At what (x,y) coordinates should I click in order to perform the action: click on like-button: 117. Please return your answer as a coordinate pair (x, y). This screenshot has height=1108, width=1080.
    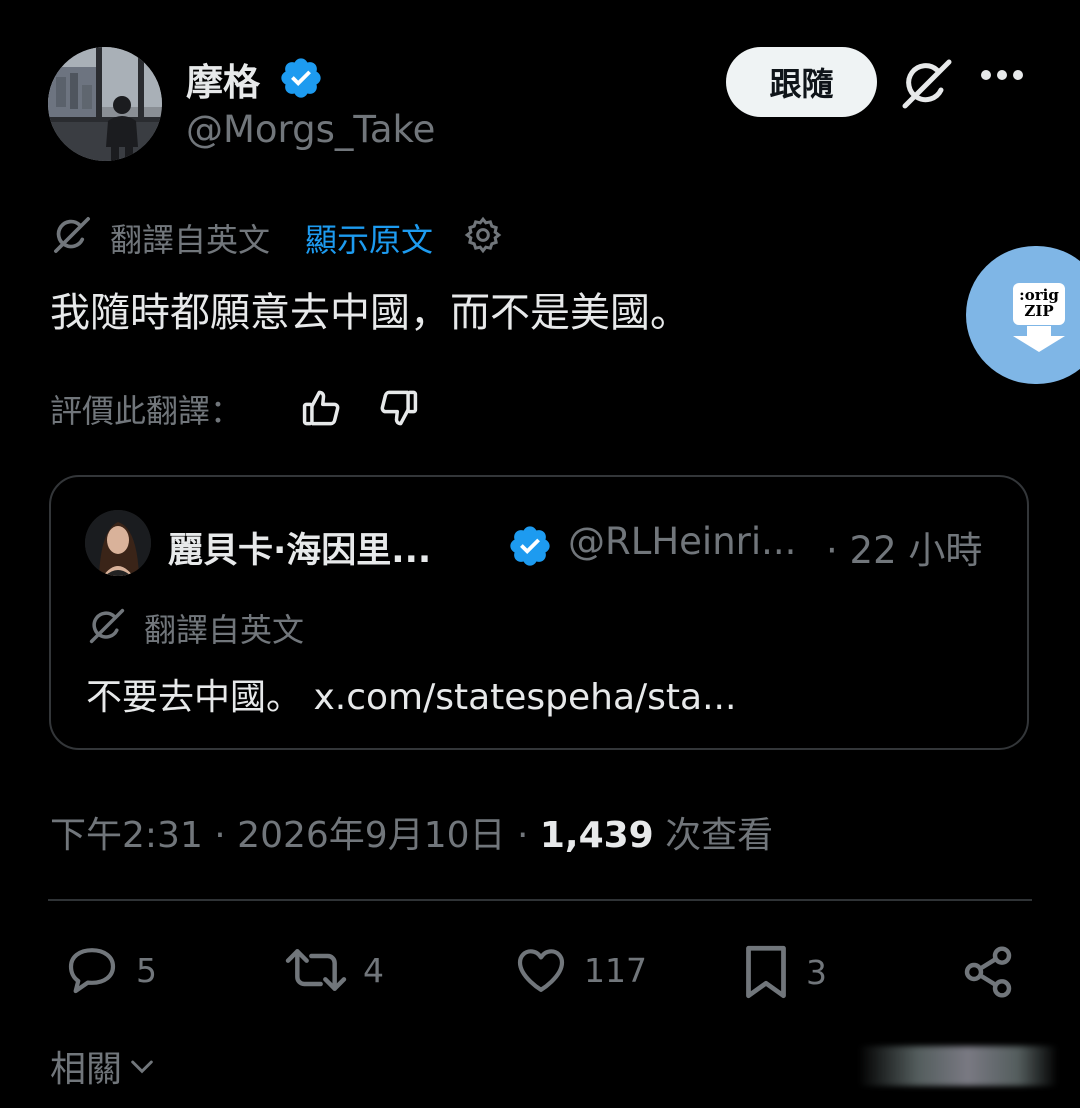
    Looking at the image, I should click on (579, 970).